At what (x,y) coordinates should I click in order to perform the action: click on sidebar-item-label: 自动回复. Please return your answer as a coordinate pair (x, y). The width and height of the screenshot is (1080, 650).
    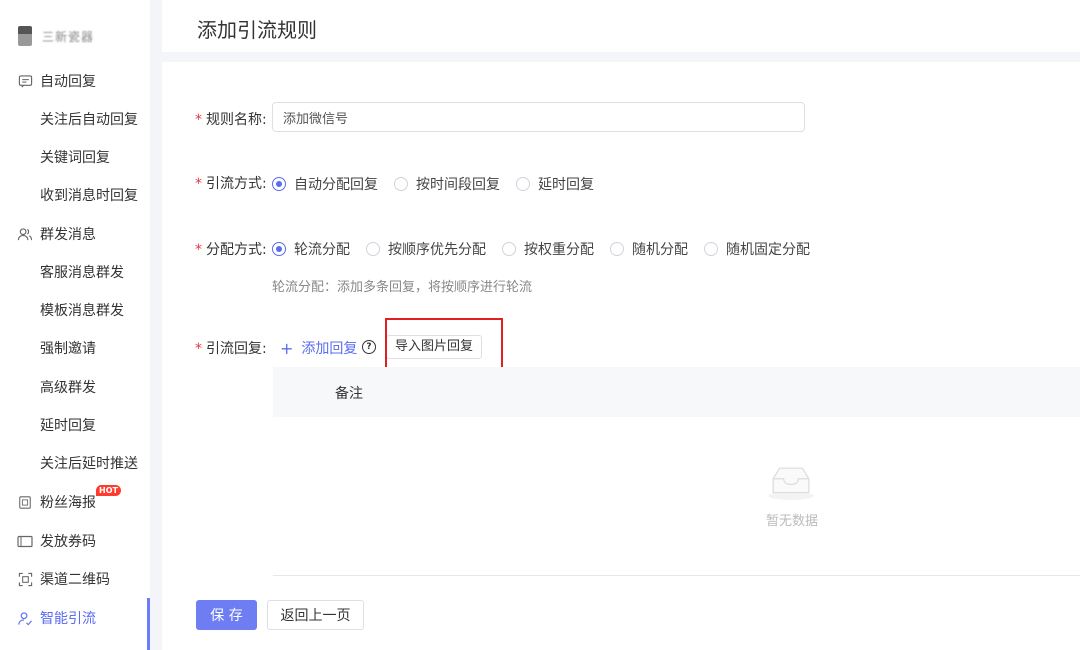
    Looking at the image, I should click on (68, 82).